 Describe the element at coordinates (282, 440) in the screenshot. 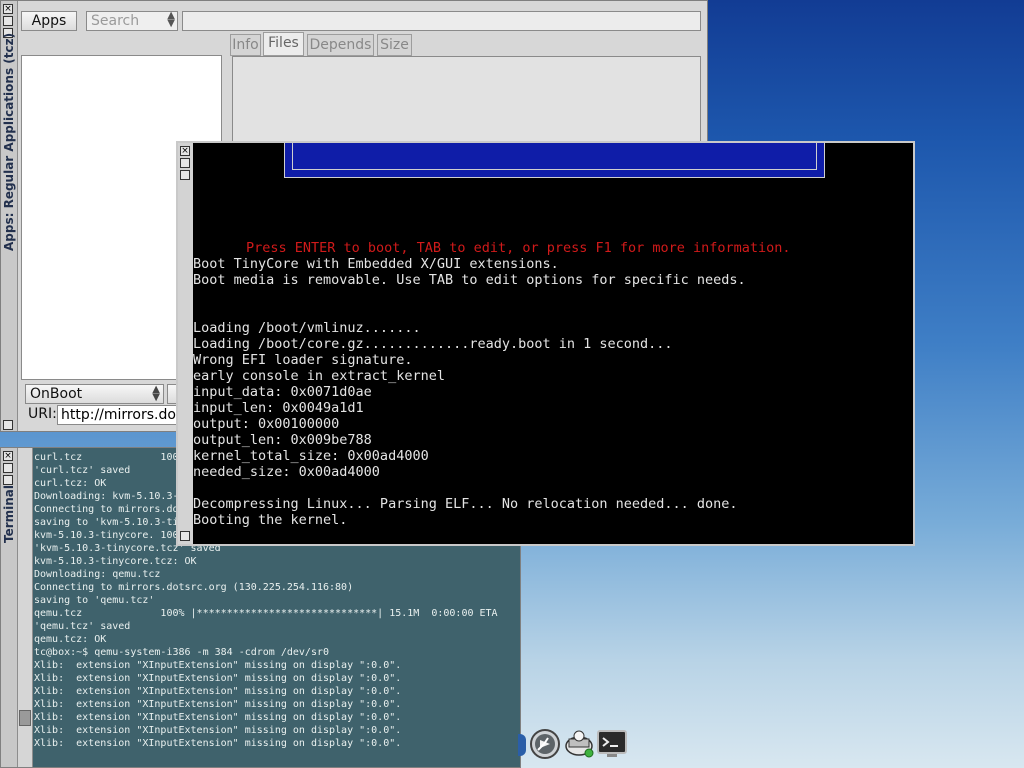

I see `boot-log-line: output_len: 0x009be788` at that location.